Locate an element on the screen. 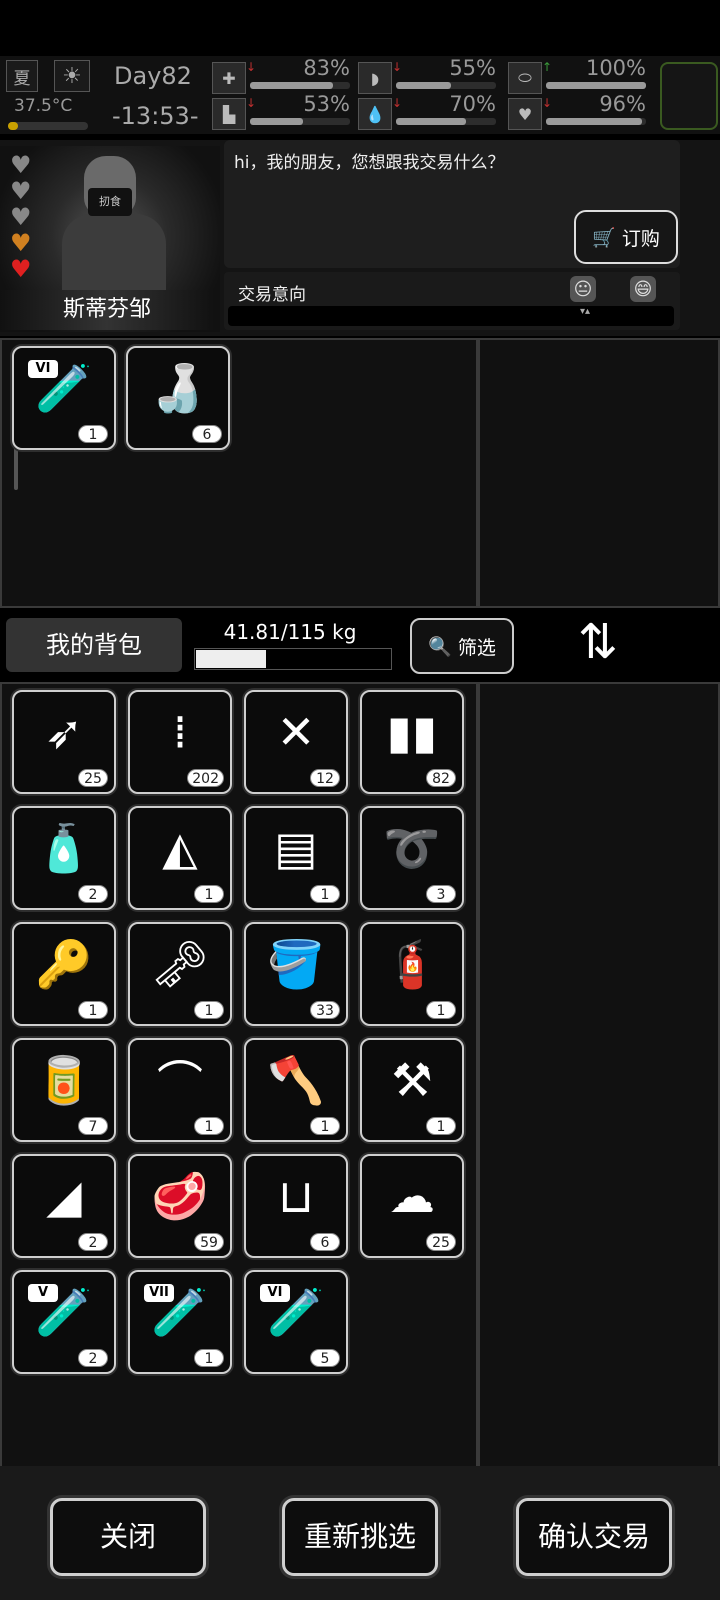 The width and height of the screenshot is (720, 1600). reselect-button: 重新挑选 is located at coordinates (360, 1537).